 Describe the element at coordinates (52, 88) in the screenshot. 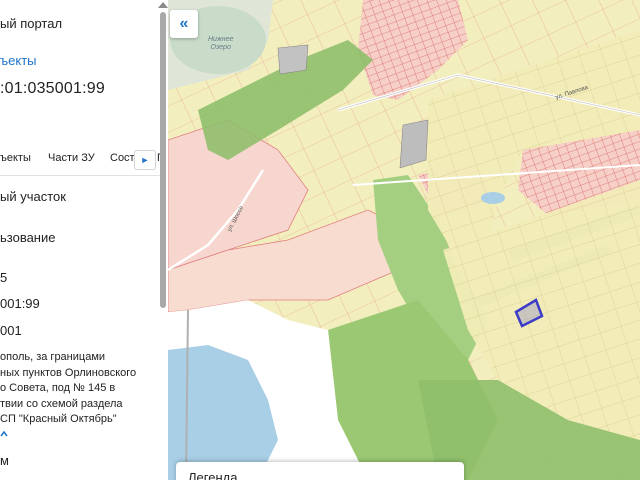

I see `cadastral-number: :01:035001:99` at that location.